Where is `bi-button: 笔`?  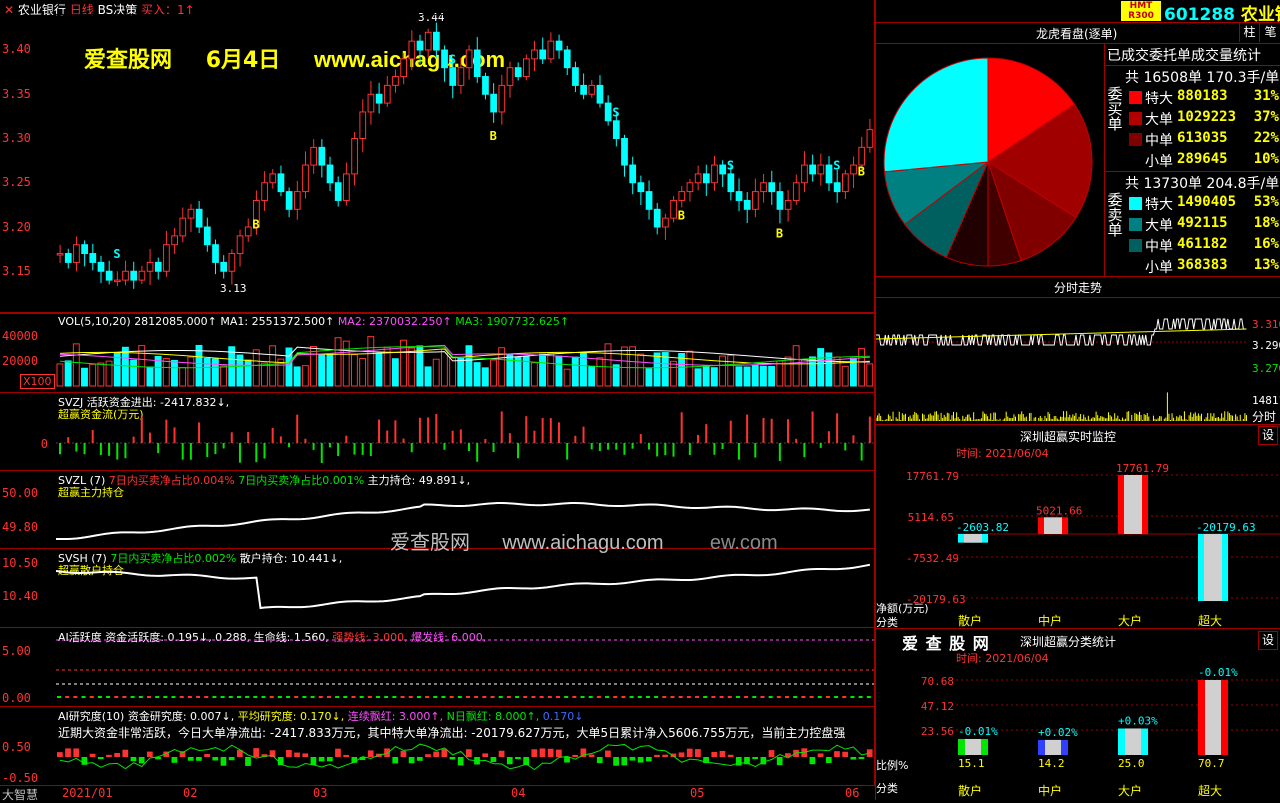 bi-button: 笔 is located at coordinates (1269, 32).